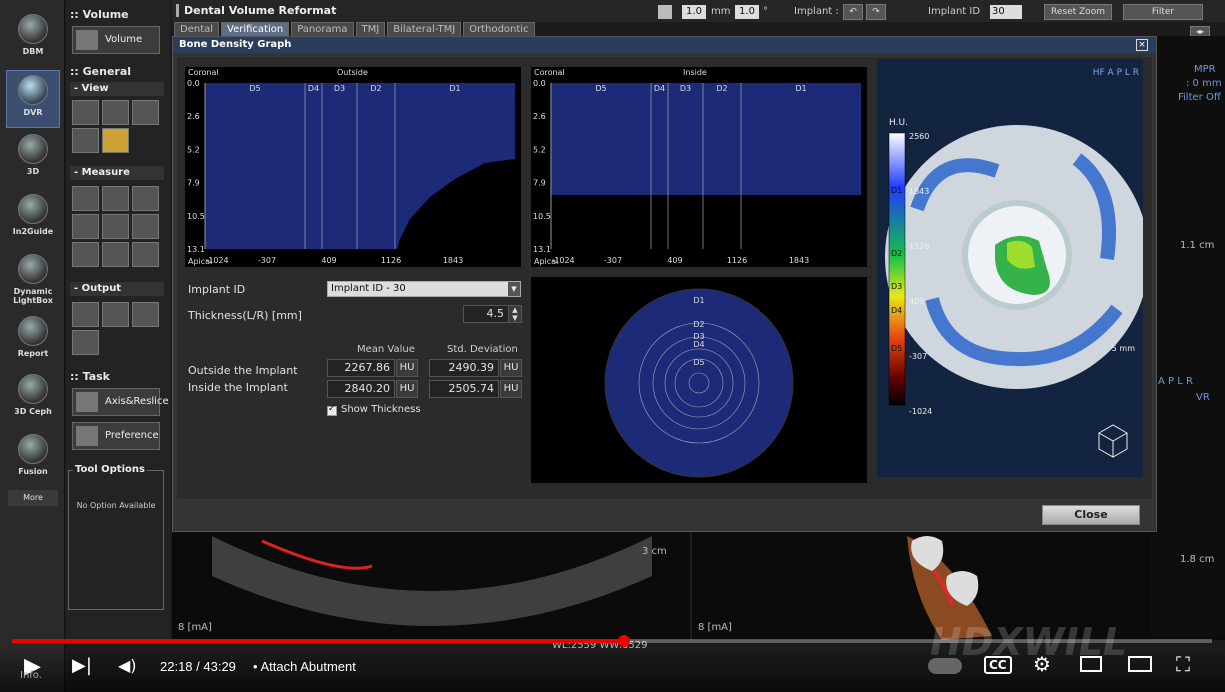 Image resolution: width=1225 pixels, height=692 pixels. Describe the element at coordinates (1197, 245) in the screenshot. I see `scale-right-top: 1.1 cm` at that location.